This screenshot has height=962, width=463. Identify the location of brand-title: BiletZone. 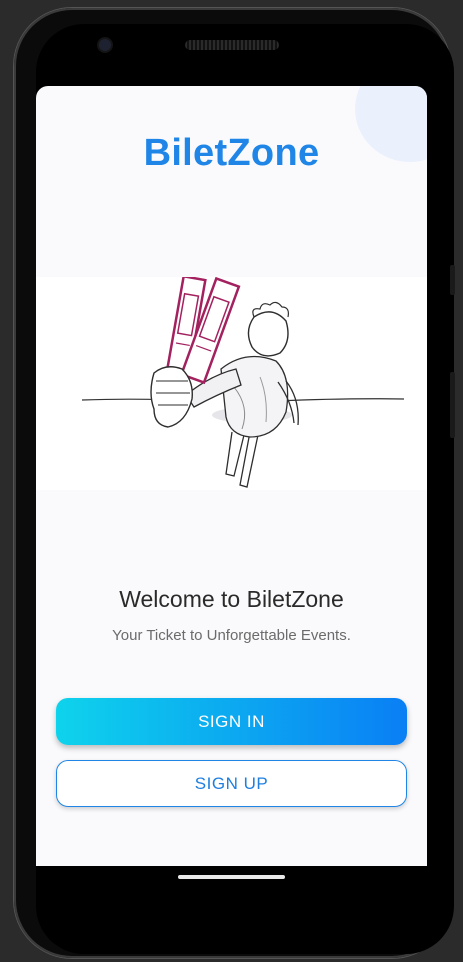
(231, 153).